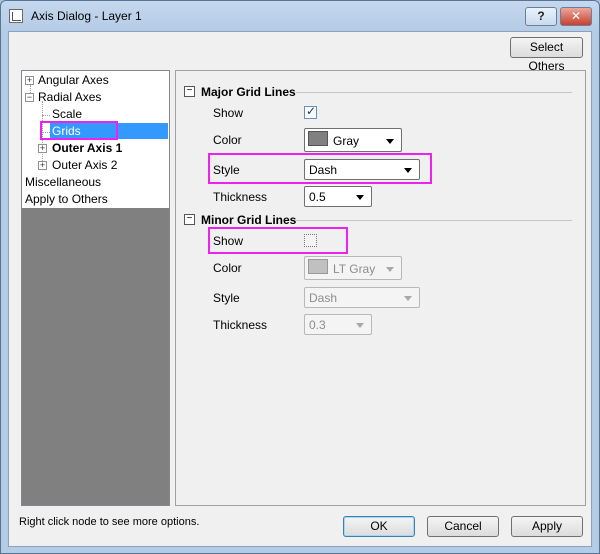 Image resolution: width=600 pixels, height=554 pixels. What do you see at coordinates (189, 219) in the screenshot?
I see `collapse-minor-grid-icon: −` at bounding box center [189, 219].